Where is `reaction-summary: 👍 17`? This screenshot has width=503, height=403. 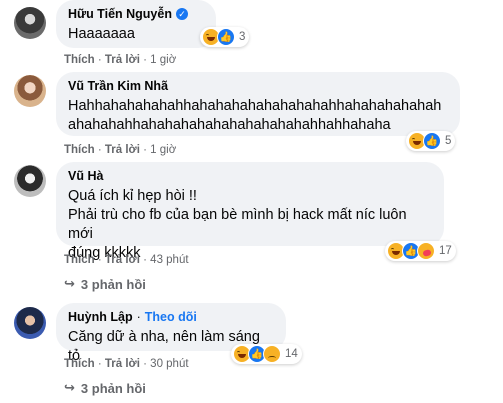 reaction-summary: 👍 17 is located at coordinates (420, 251).